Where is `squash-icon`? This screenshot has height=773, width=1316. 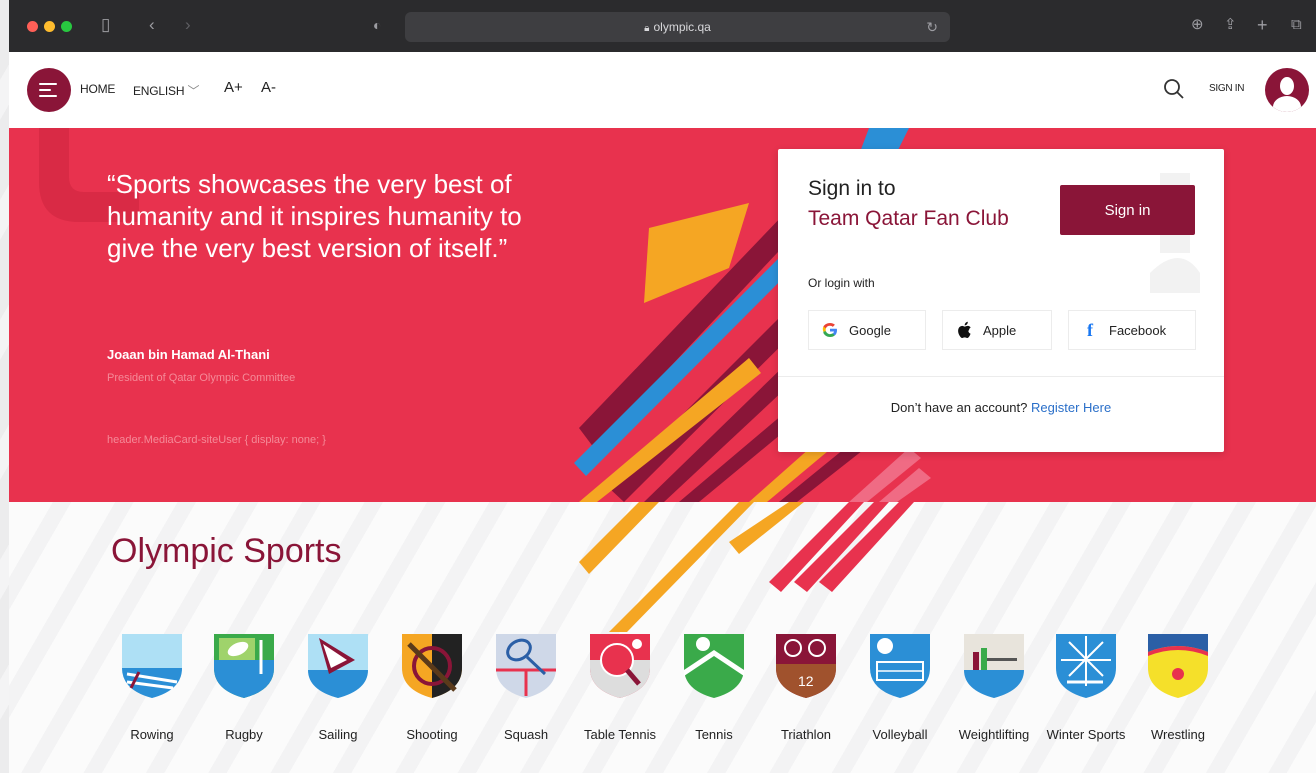
squash-icon is located at coordinates (526, 666).